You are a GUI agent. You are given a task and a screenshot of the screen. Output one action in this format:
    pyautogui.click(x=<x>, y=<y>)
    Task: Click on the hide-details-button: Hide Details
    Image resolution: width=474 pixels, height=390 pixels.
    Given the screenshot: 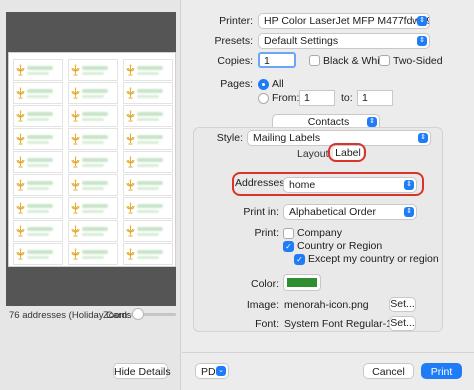 What is the action you would take?
    pyautogui.click(x=142, y=371)
    